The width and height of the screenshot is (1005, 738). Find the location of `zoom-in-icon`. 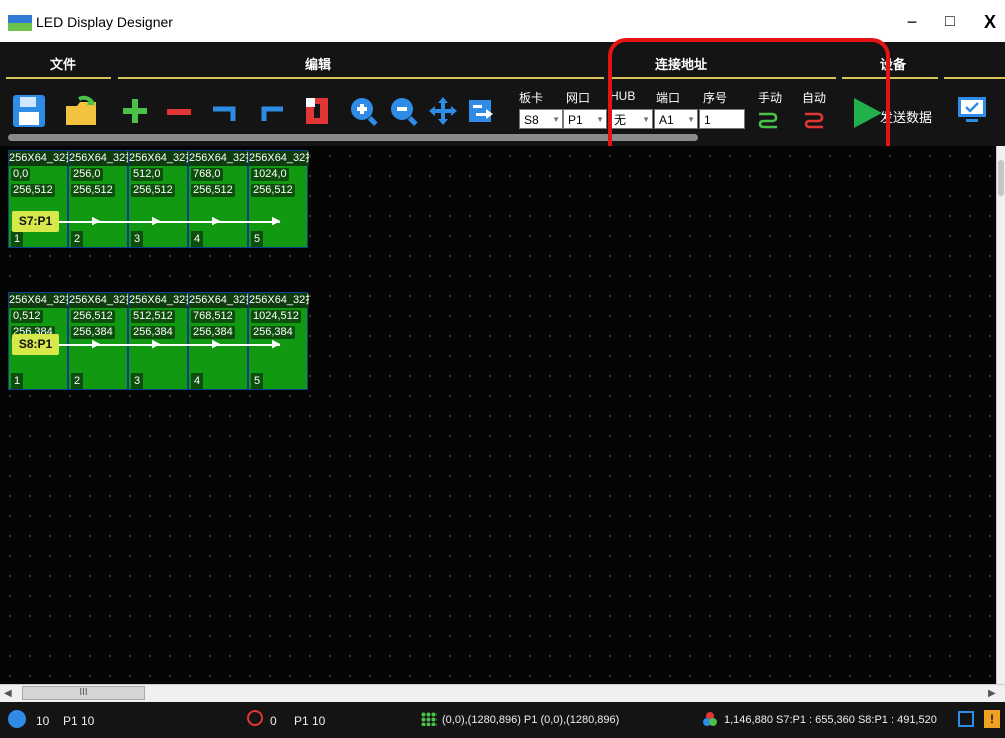

zoom-in-icon is located at coordinates (364, 111).